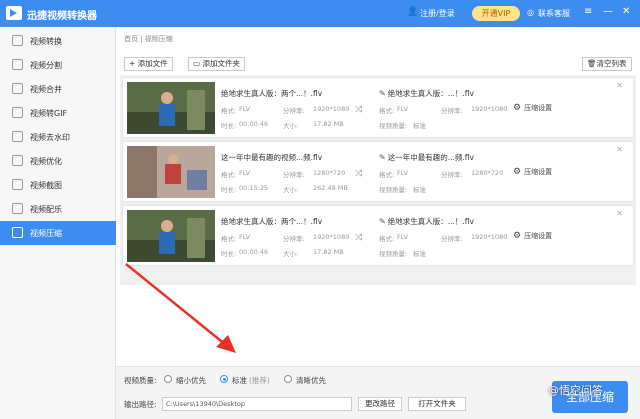 The width and height of the screenshot is (640, 419). What do you see at coordinates (49, 113) in the screenshot?
I see `sidebar-item-label: 视频转GIF` at bounding box center [49, 113].